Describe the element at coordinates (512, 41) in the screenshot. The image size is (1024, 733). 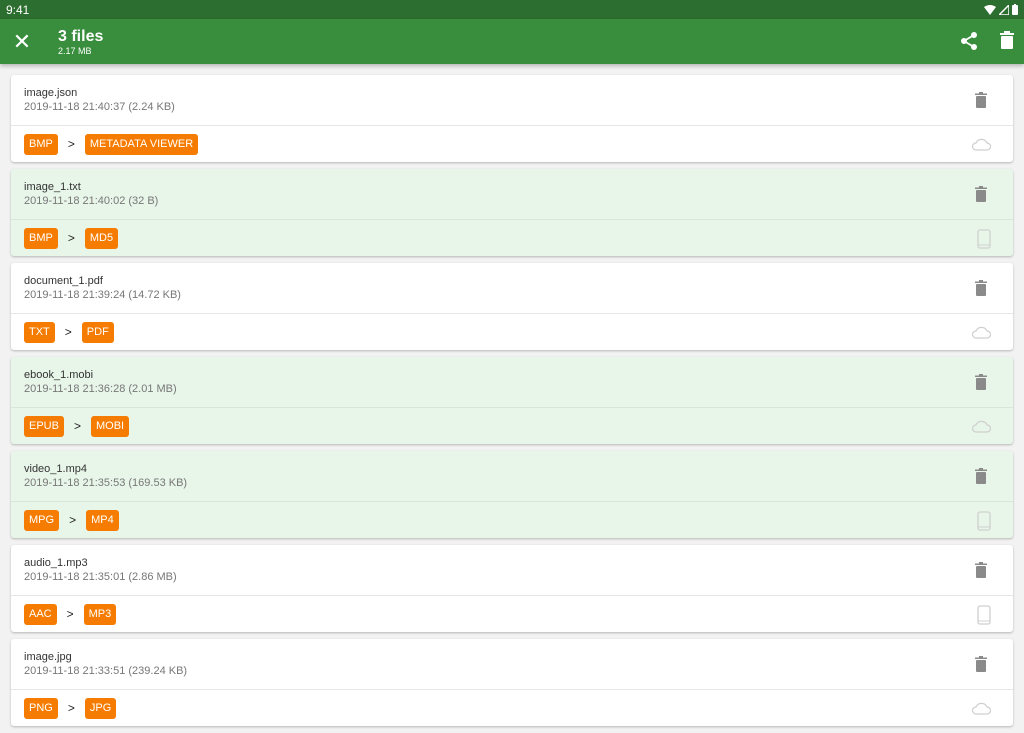
I see `app-bar: ✕ 3 files 2.17 MB` at that location.